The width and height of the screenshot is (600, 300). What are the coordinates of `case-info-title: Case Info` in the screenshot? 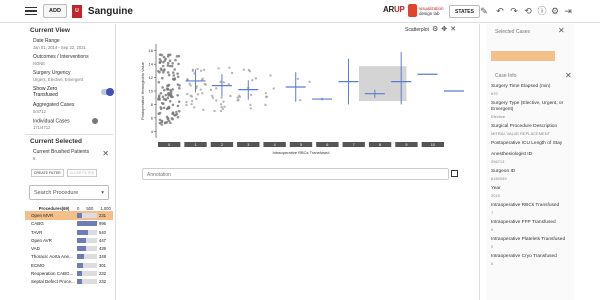 It's located at (506, 76).